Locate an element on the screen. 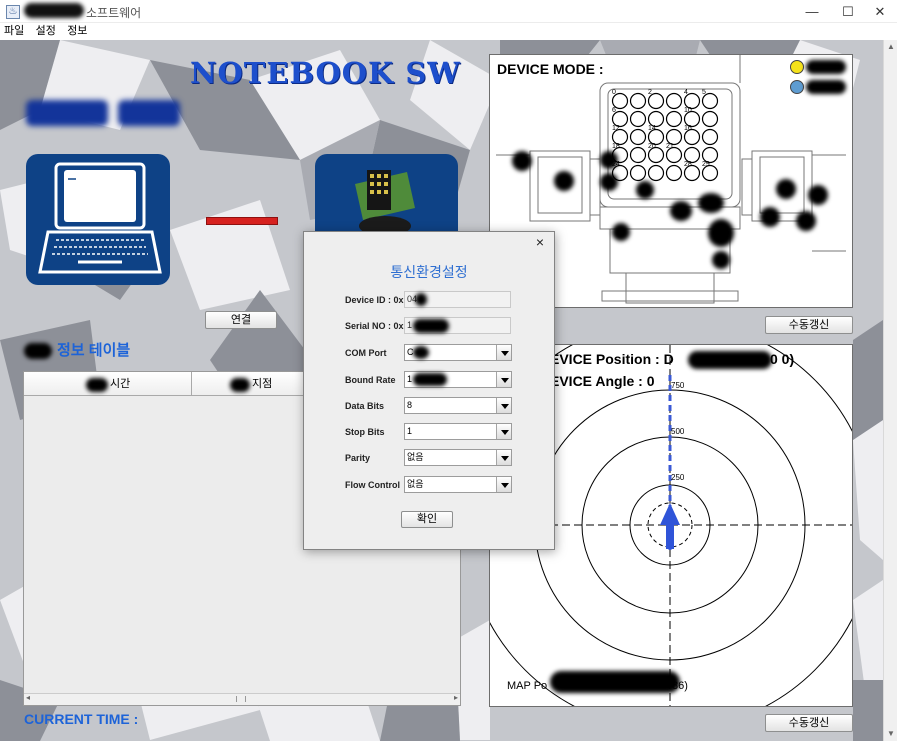 The width and height of the screenshot is (897, 741). bound-rate-value: 1 is located at coordinates (410, 379).